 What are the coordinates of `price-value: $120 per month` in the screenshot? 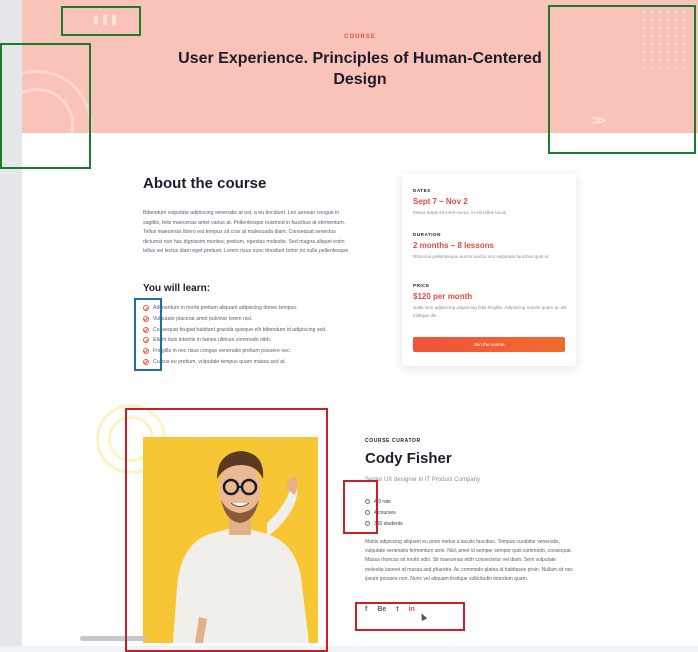 It's located at (443, 296).